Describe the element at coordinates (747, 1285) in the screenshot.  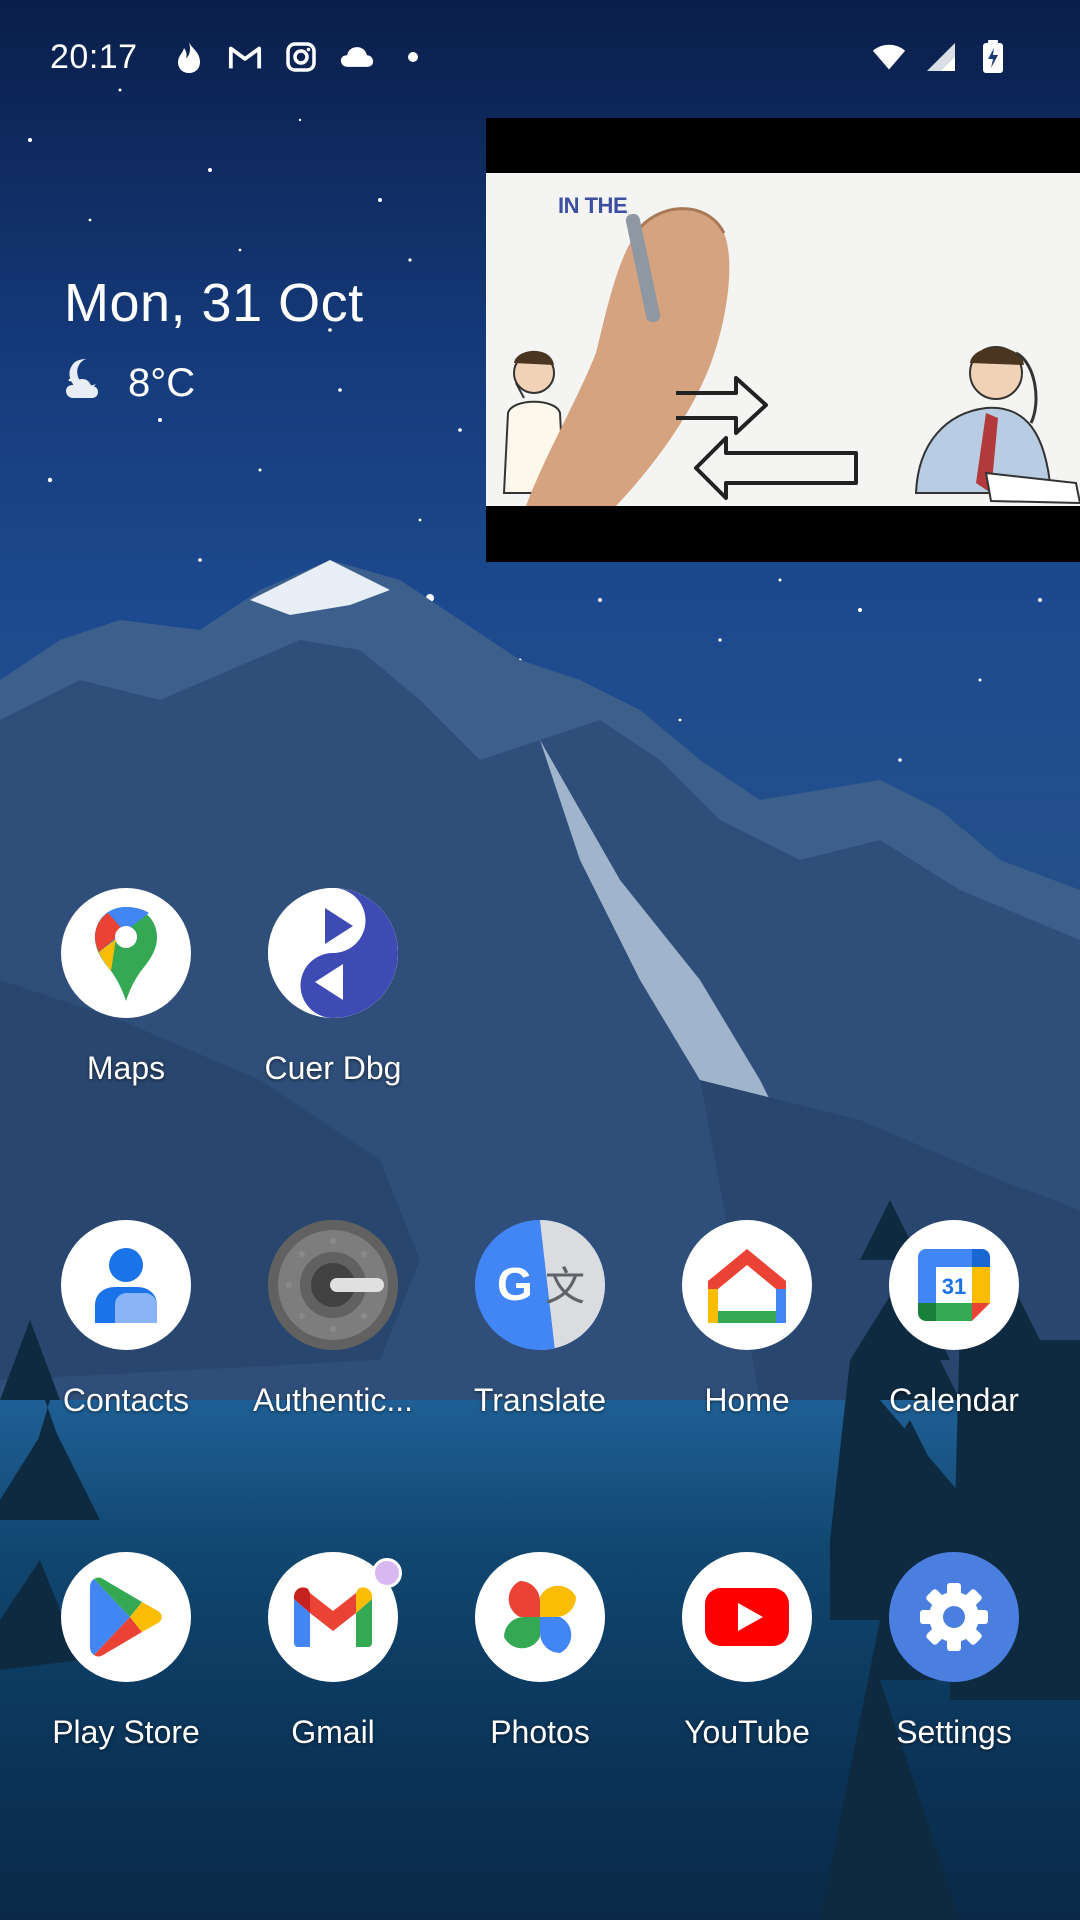
I see `google-home-icon` at that location.